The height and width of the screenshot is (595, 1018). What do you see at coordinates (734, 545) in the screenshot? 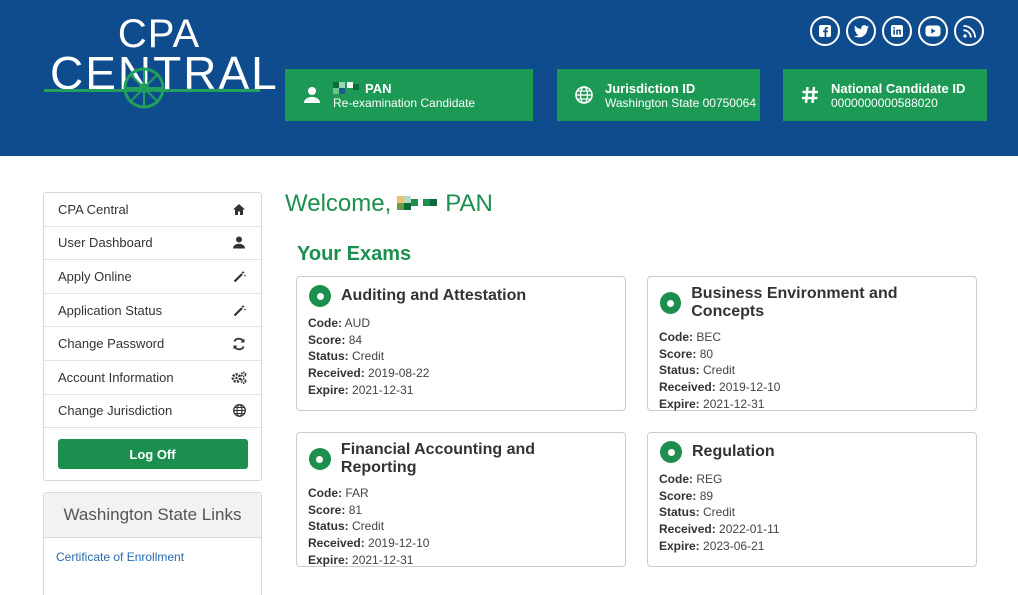
I see `exam-expire: 2023-06-21` at bounding box center [734, 545].